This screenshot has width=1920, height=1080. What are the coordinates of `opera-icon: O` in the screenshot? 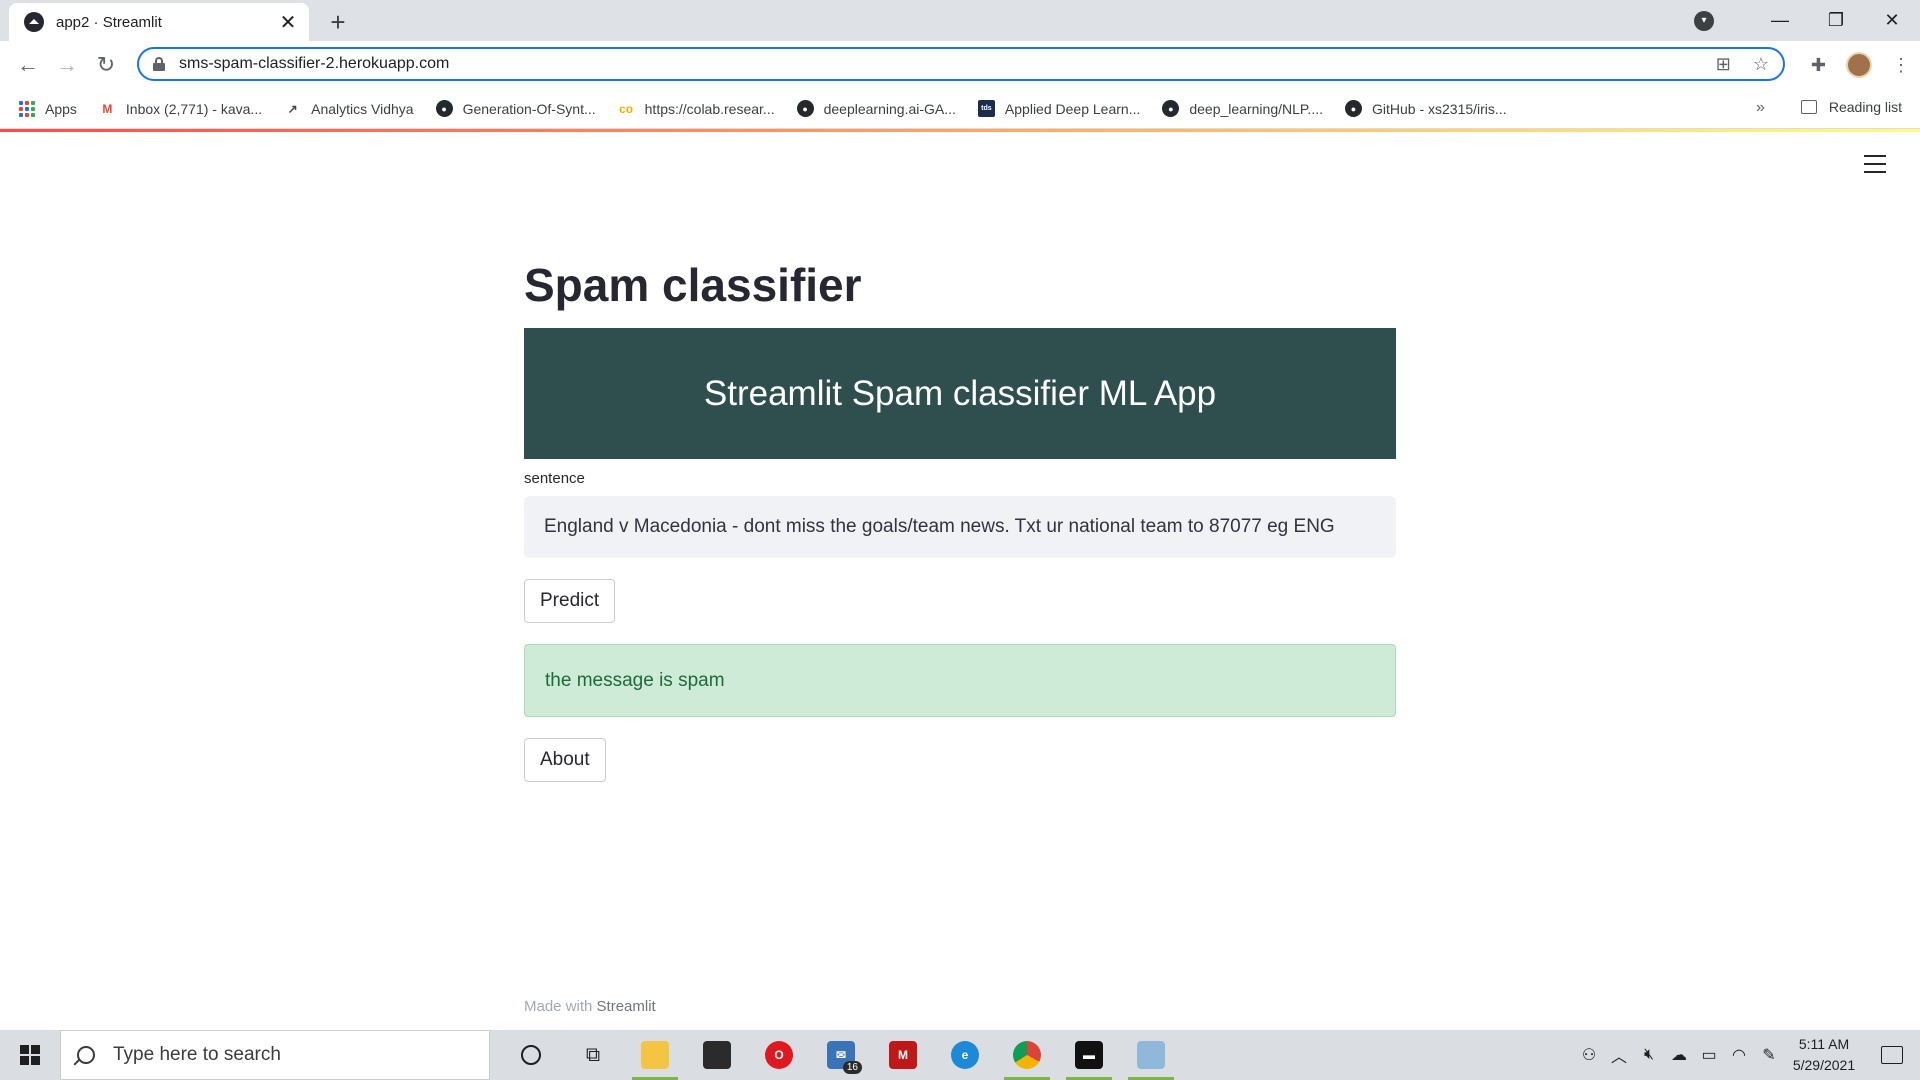 It's located at (779, 1055).